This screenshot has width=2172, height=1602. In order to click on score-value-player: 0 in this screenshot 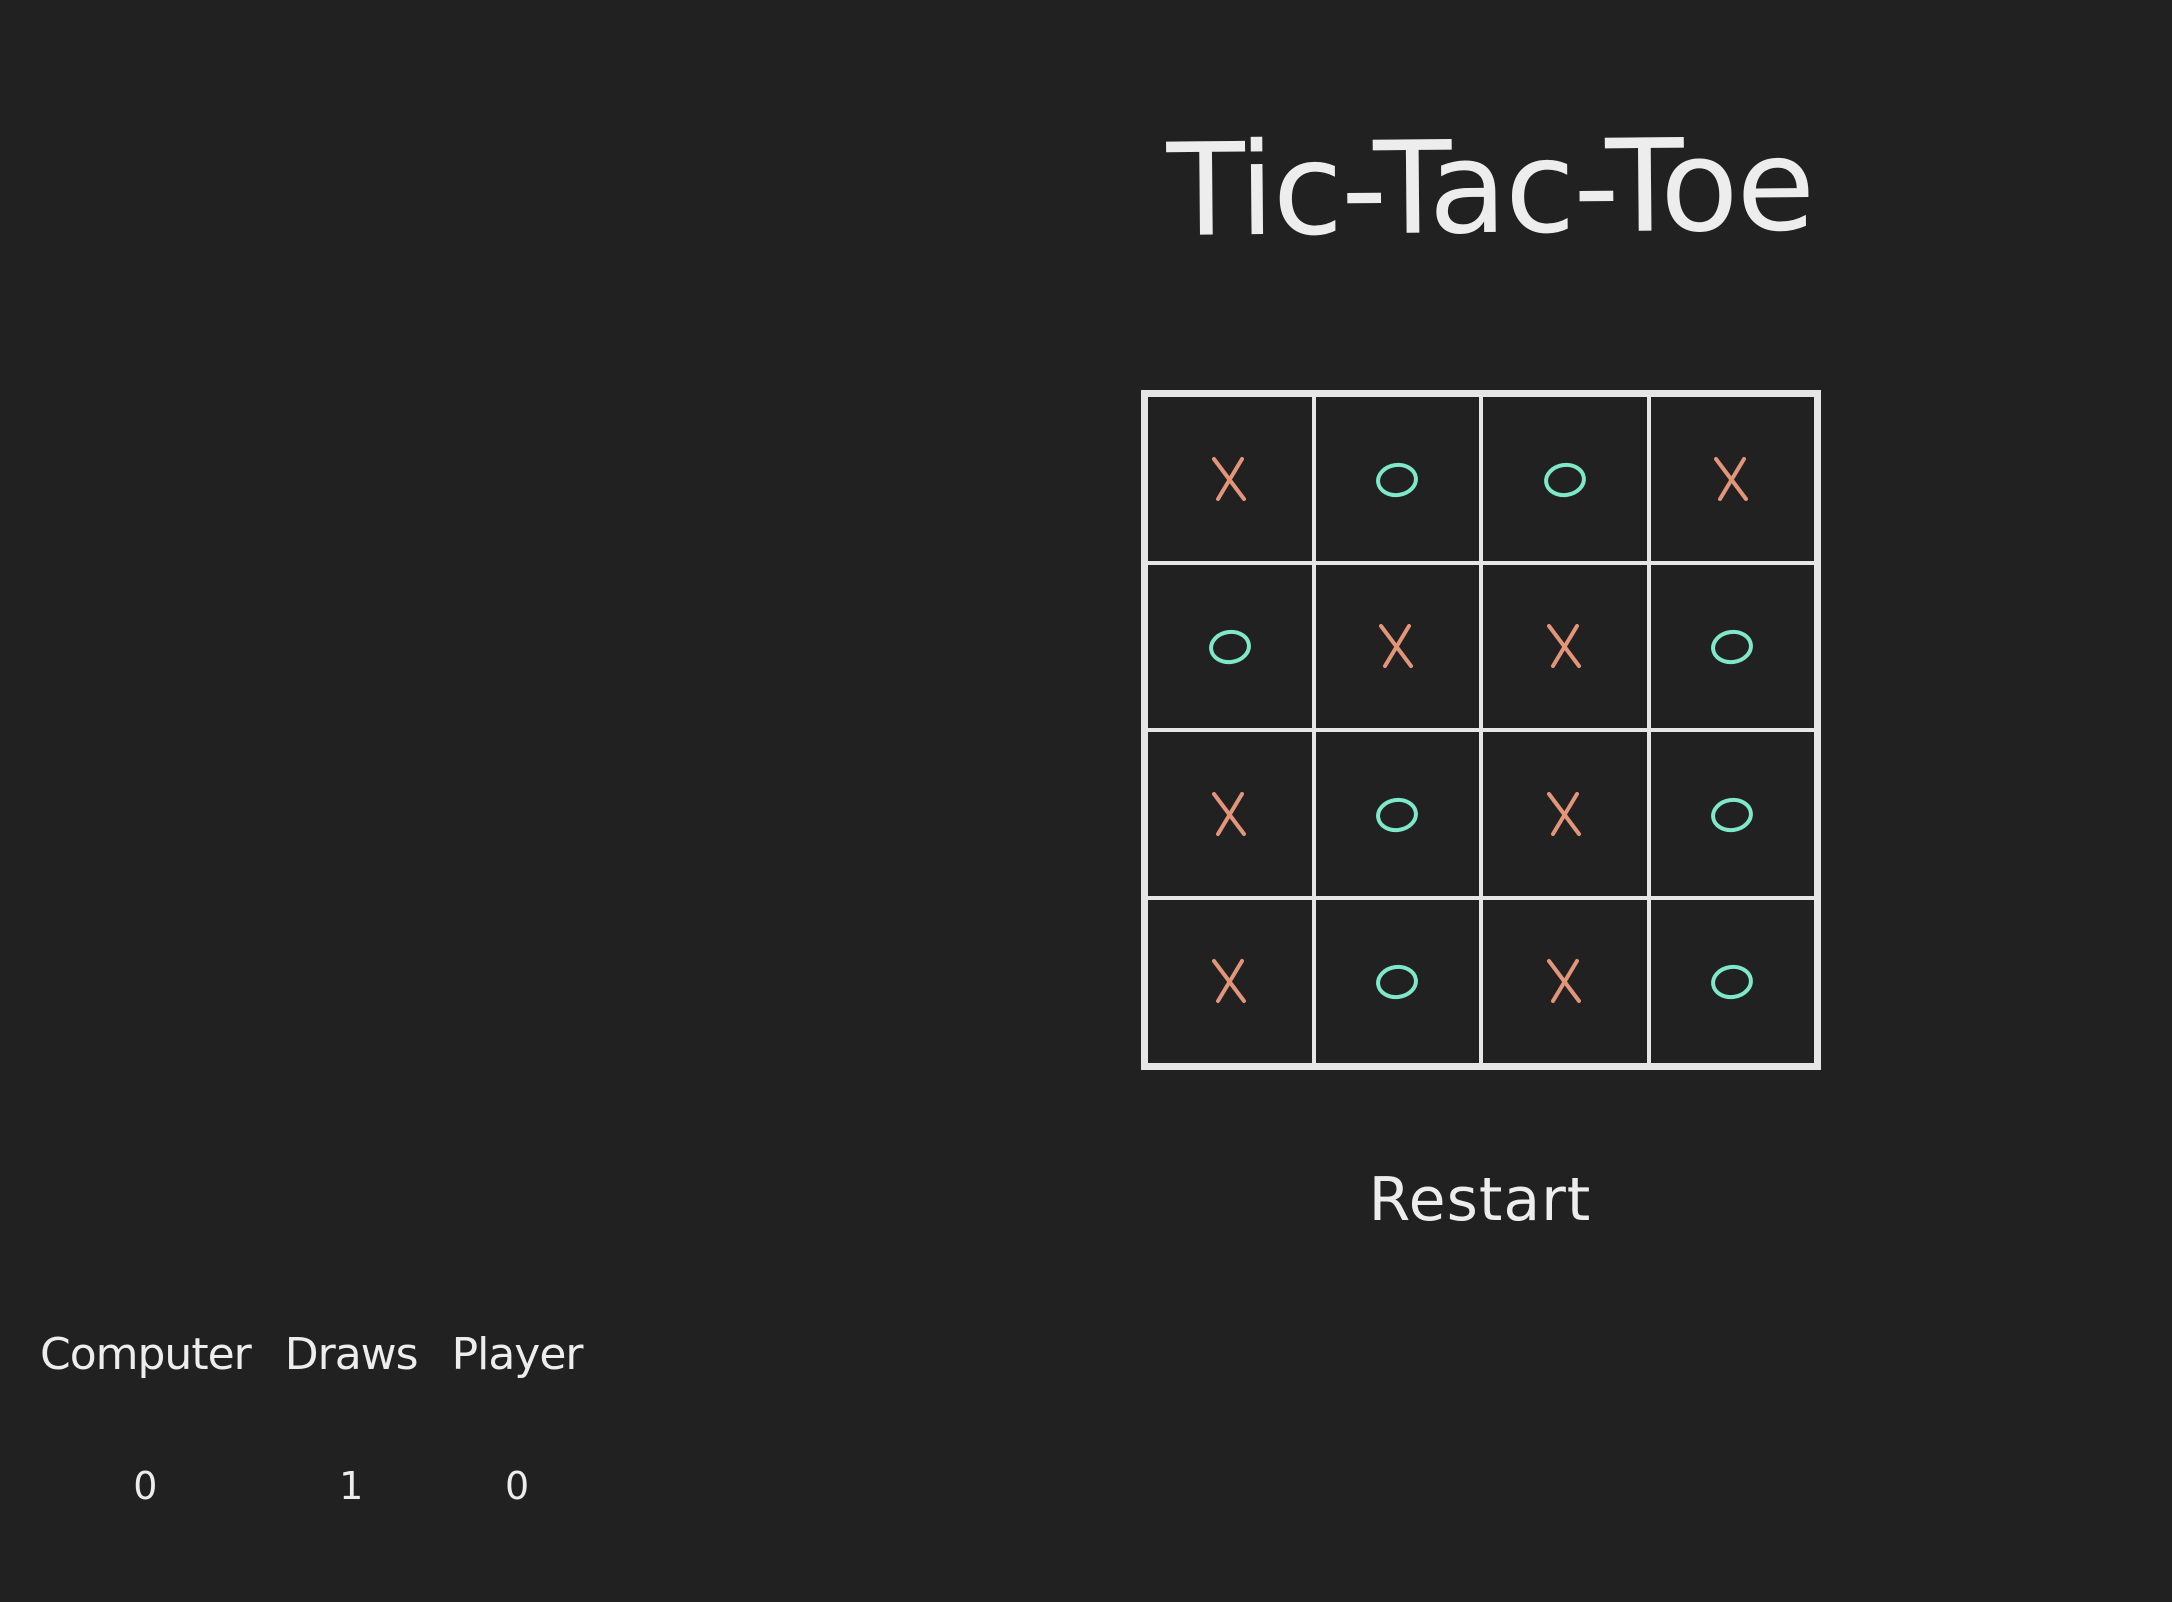, I will do `click(517, 1486)`.